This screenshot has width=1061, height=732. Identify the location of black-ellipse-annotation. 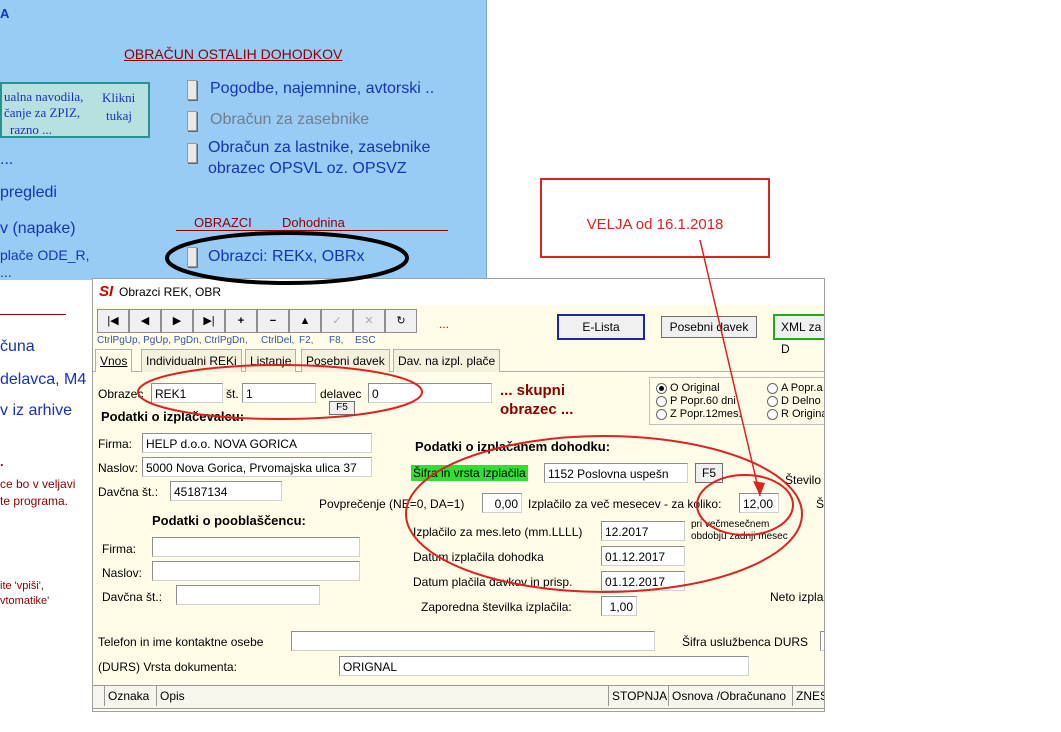
(287, 258).